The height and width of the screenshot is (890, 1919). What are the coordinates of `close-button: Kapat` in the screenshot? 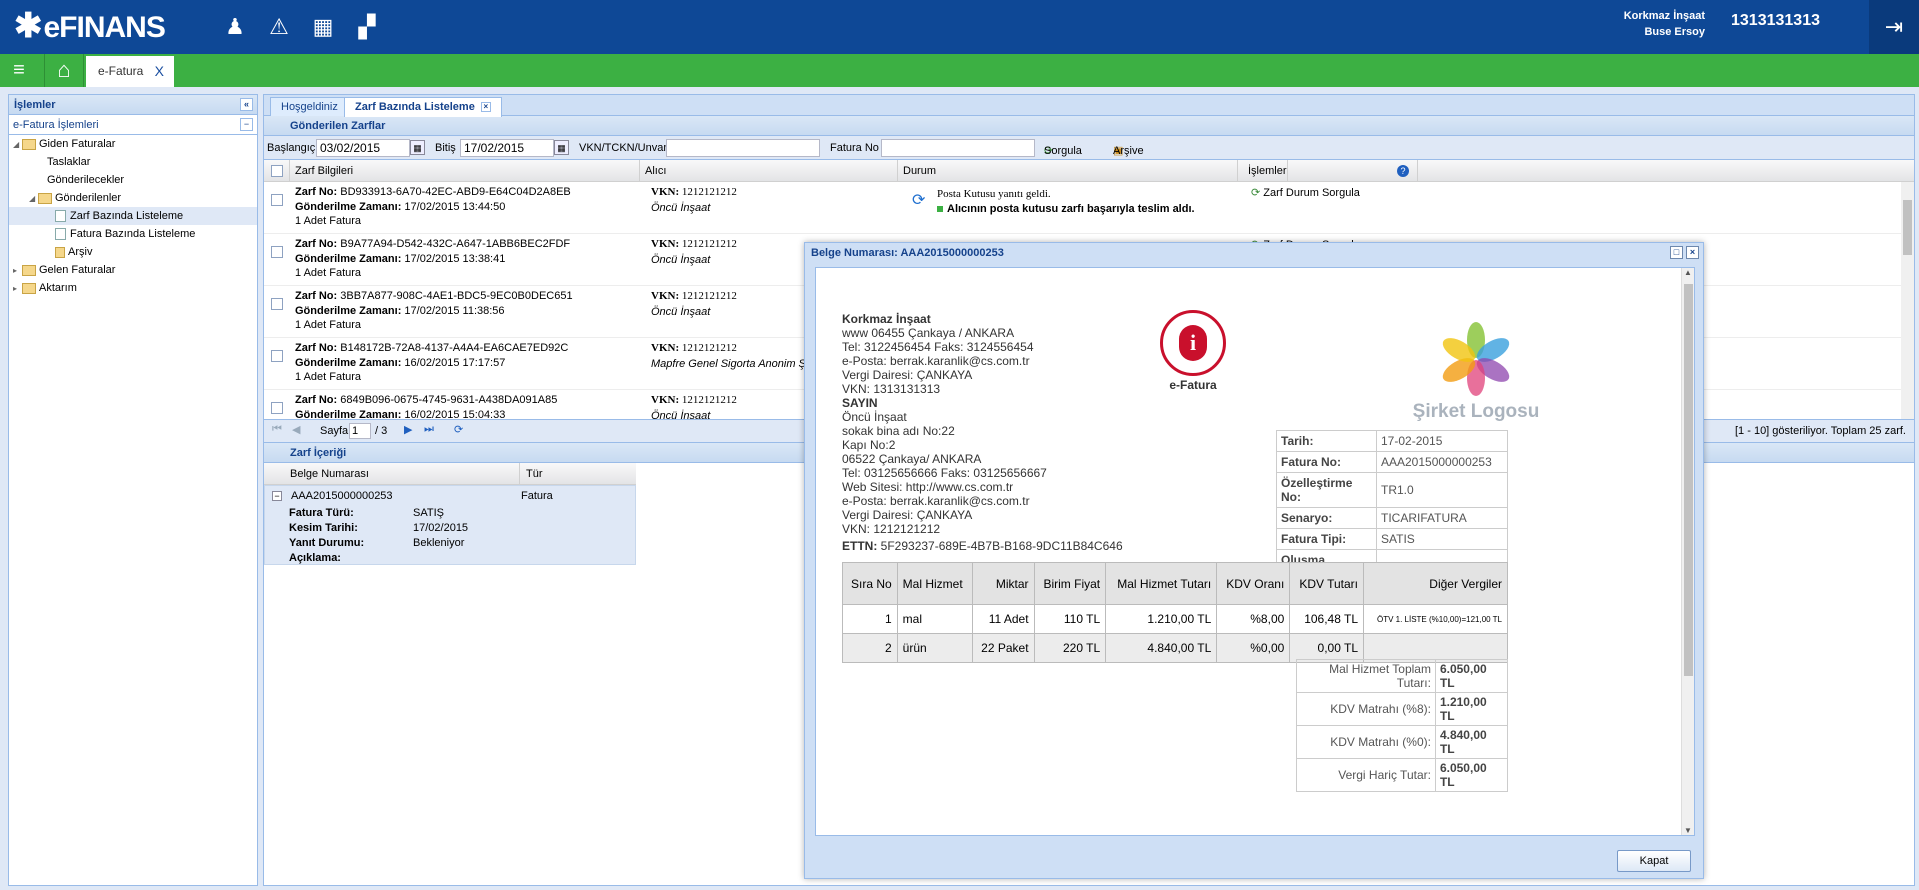 It's located at (1654, 861).